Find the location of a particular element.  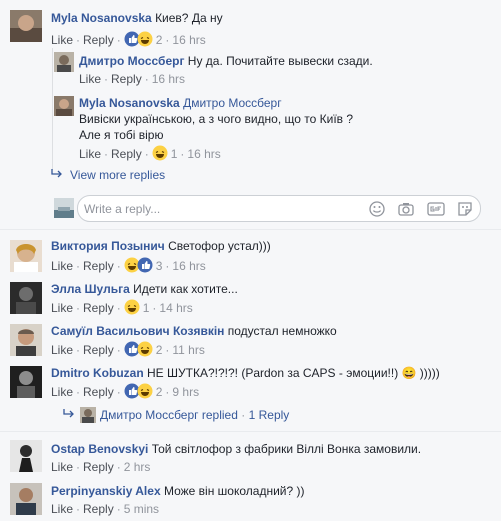

thread-line is located at coordinates (52, 109).